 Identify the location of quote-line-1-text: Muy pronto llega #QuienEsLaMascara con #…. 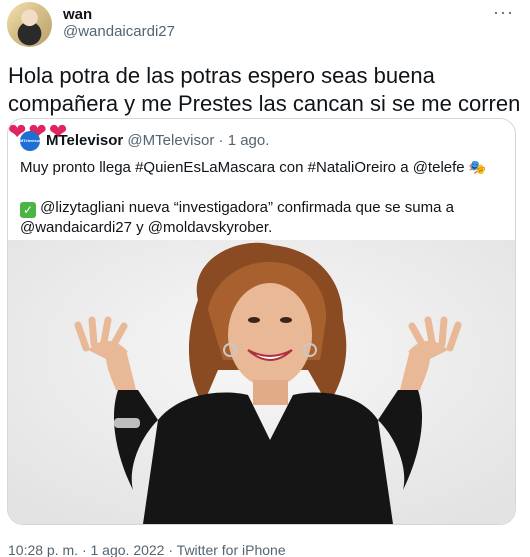
(242, 167).